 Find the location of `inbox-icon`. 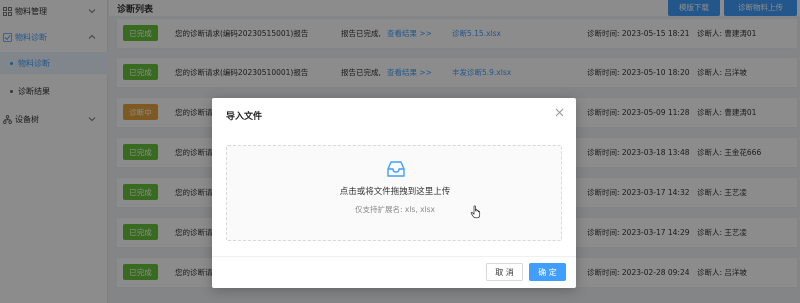

inbox-icon is located at coordinates (396, 169).